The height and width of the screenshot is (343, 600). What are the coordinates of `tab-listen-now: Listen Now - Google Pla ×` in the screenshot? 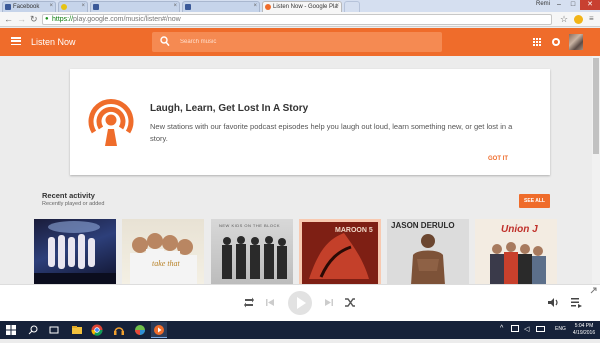 It's located at (302, 6).